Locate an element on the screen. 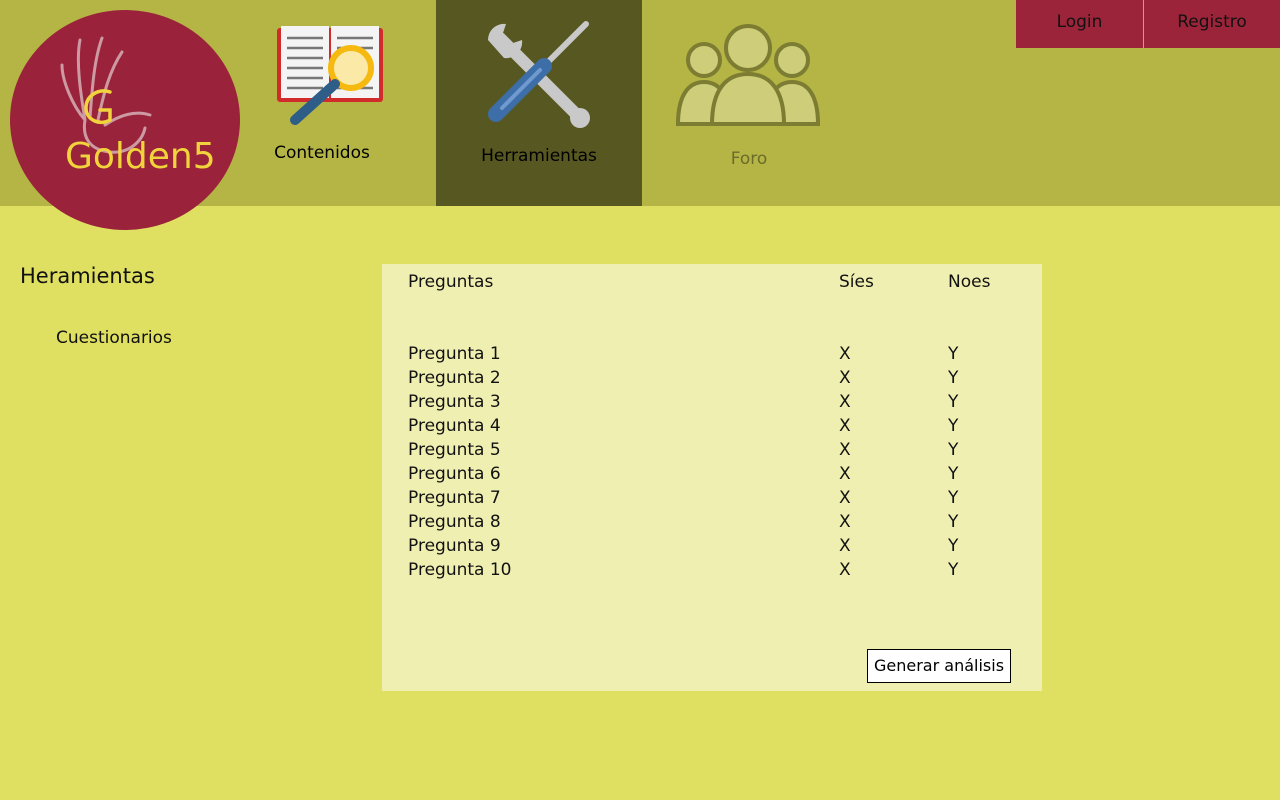  nav-herramientas: Herramientas is located at coordinates (539, 103).